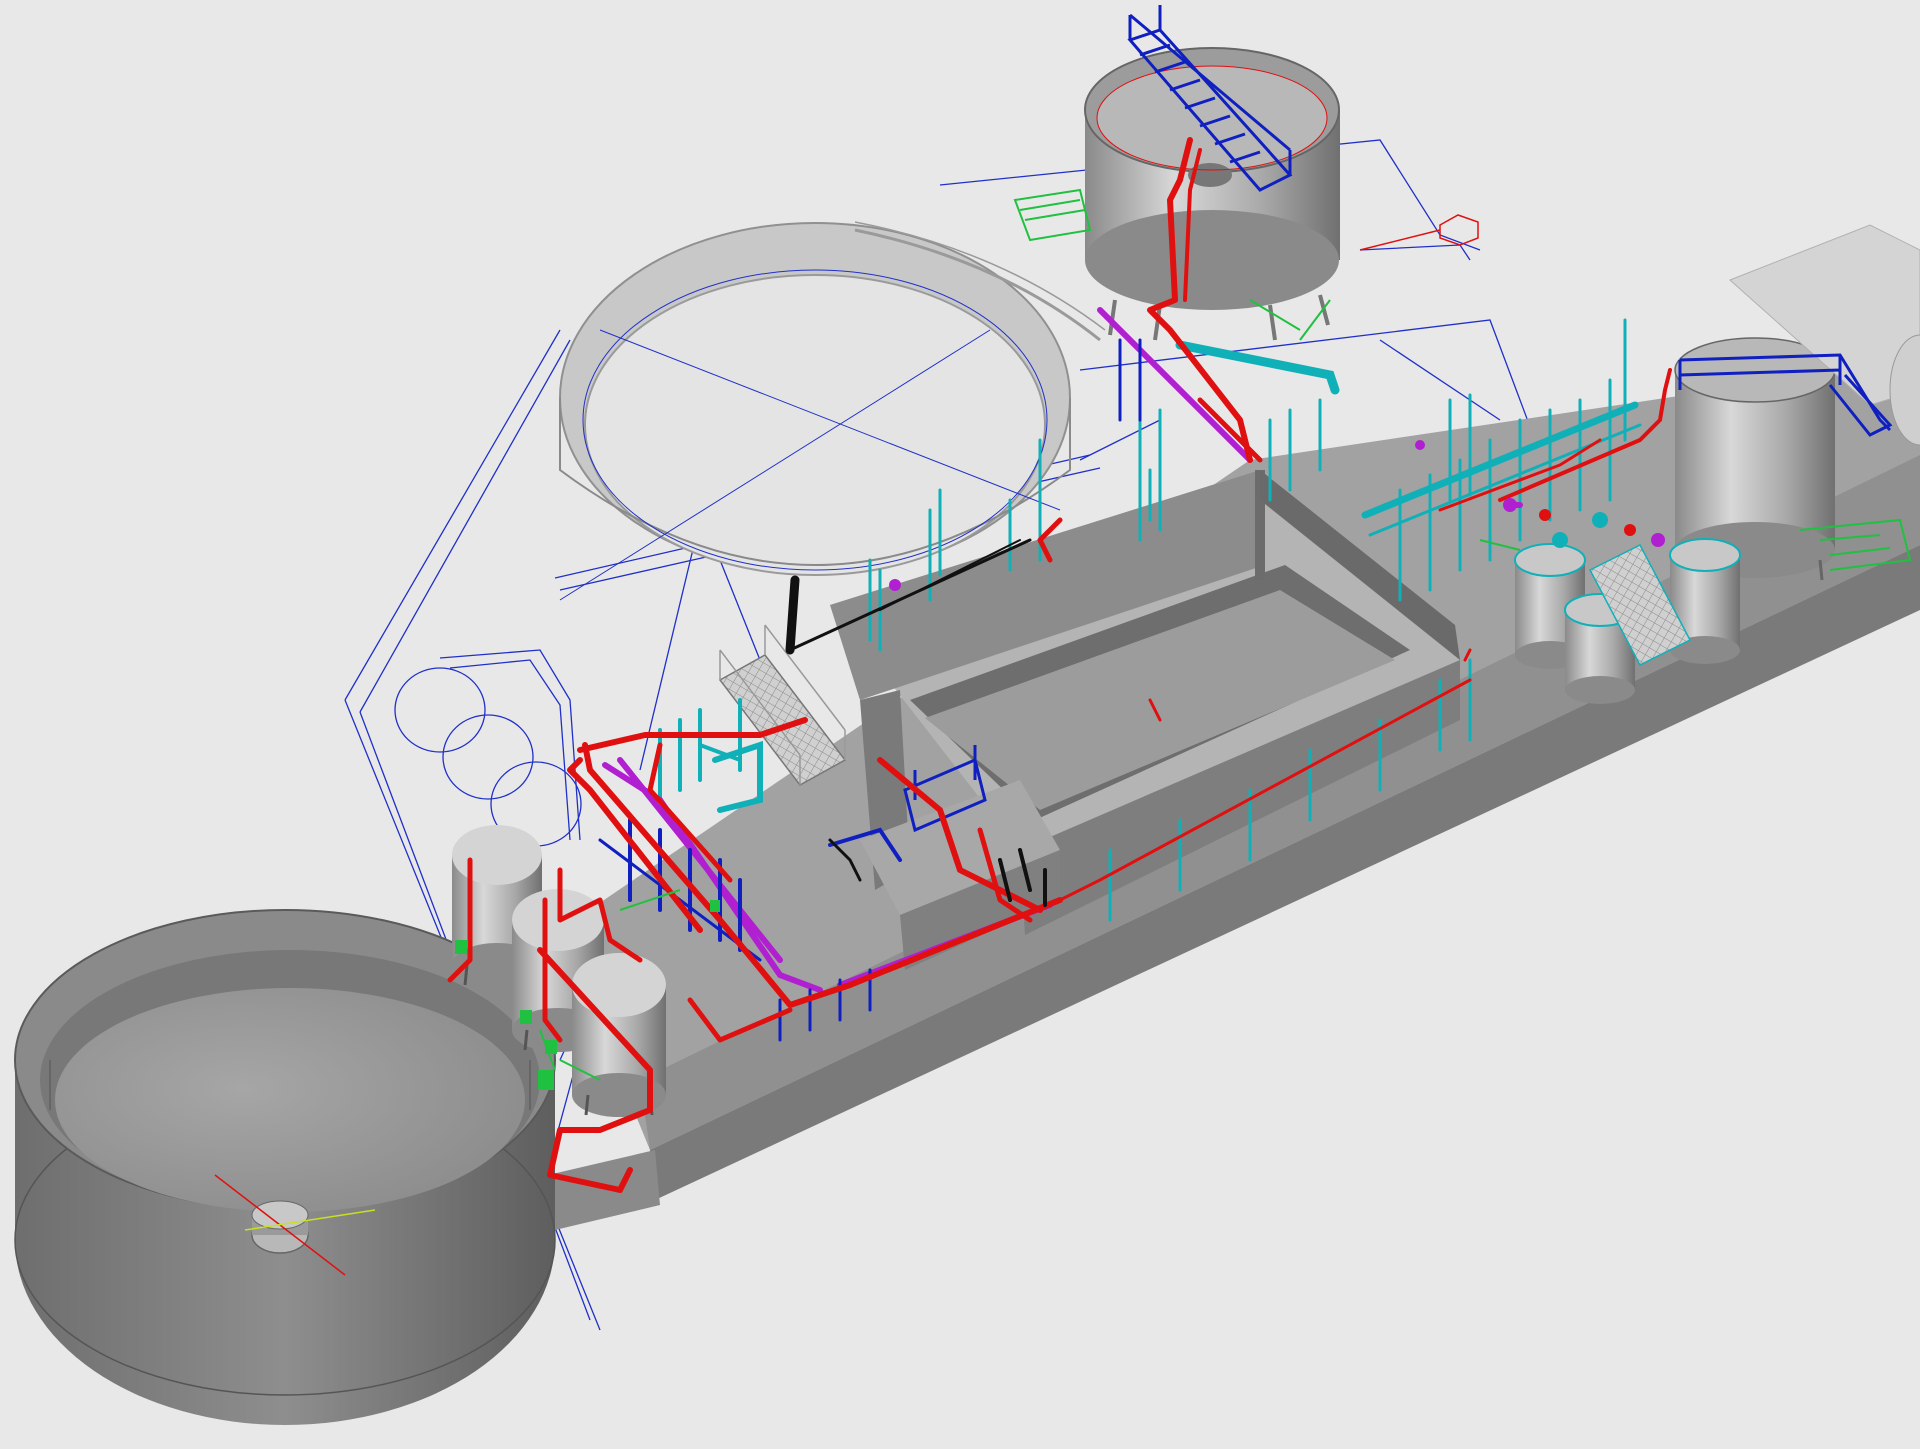 The height and width of the screenshot is (1449, 1920). What do you see at coordinates (1212, 194) in the screenshot?
I see `thickener-tank` at bounding box center [1212, 194].